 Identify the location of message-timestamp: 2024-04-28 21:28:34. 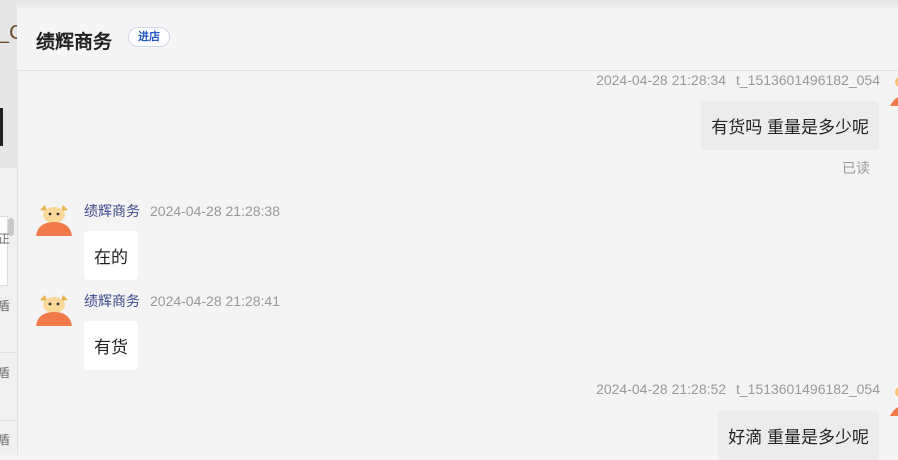
(661, 80).